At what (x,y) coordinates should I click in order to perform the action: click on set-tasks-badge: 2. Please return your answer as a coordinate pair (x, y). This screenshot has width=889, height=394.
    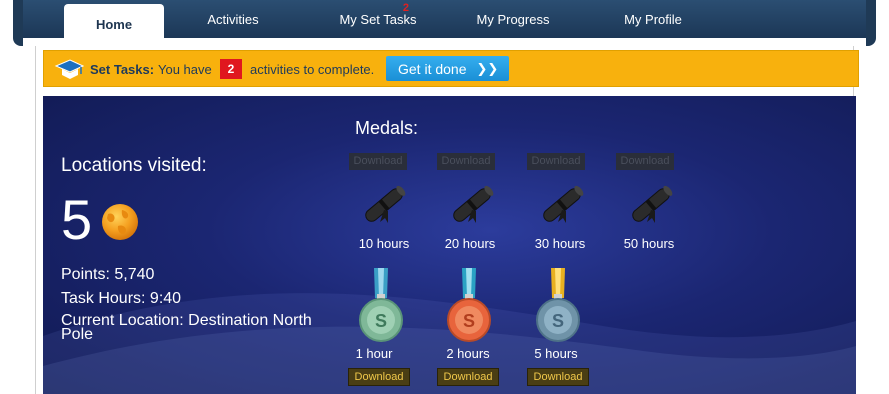
    Looking at the image, I should click on (405, 8).